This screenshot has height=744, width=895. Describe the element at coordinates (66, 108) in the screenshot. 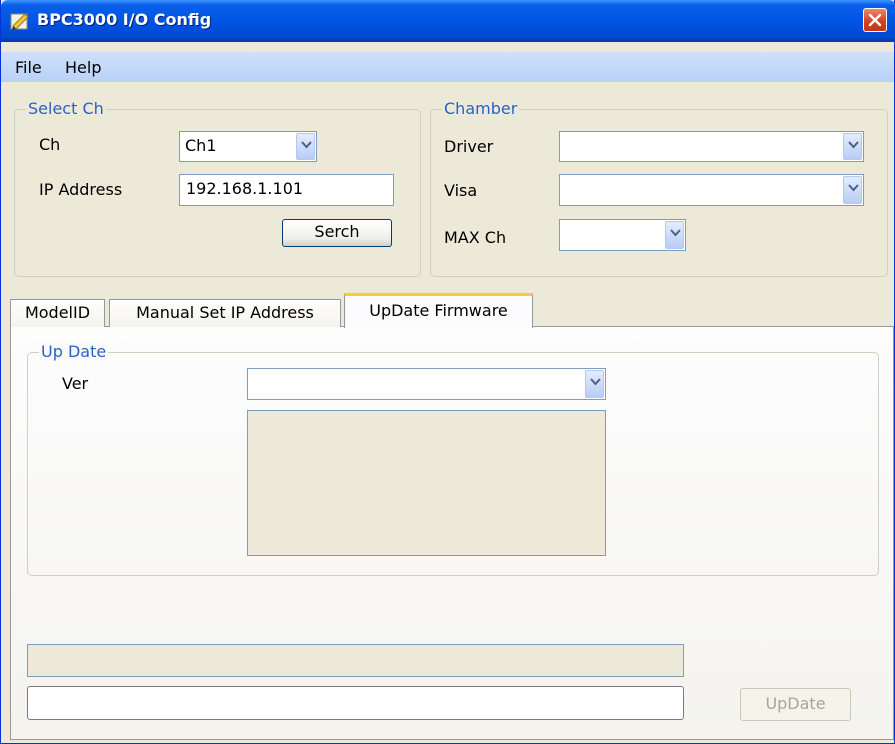

I see `select-ch-group-title: Select Ch` at that location.